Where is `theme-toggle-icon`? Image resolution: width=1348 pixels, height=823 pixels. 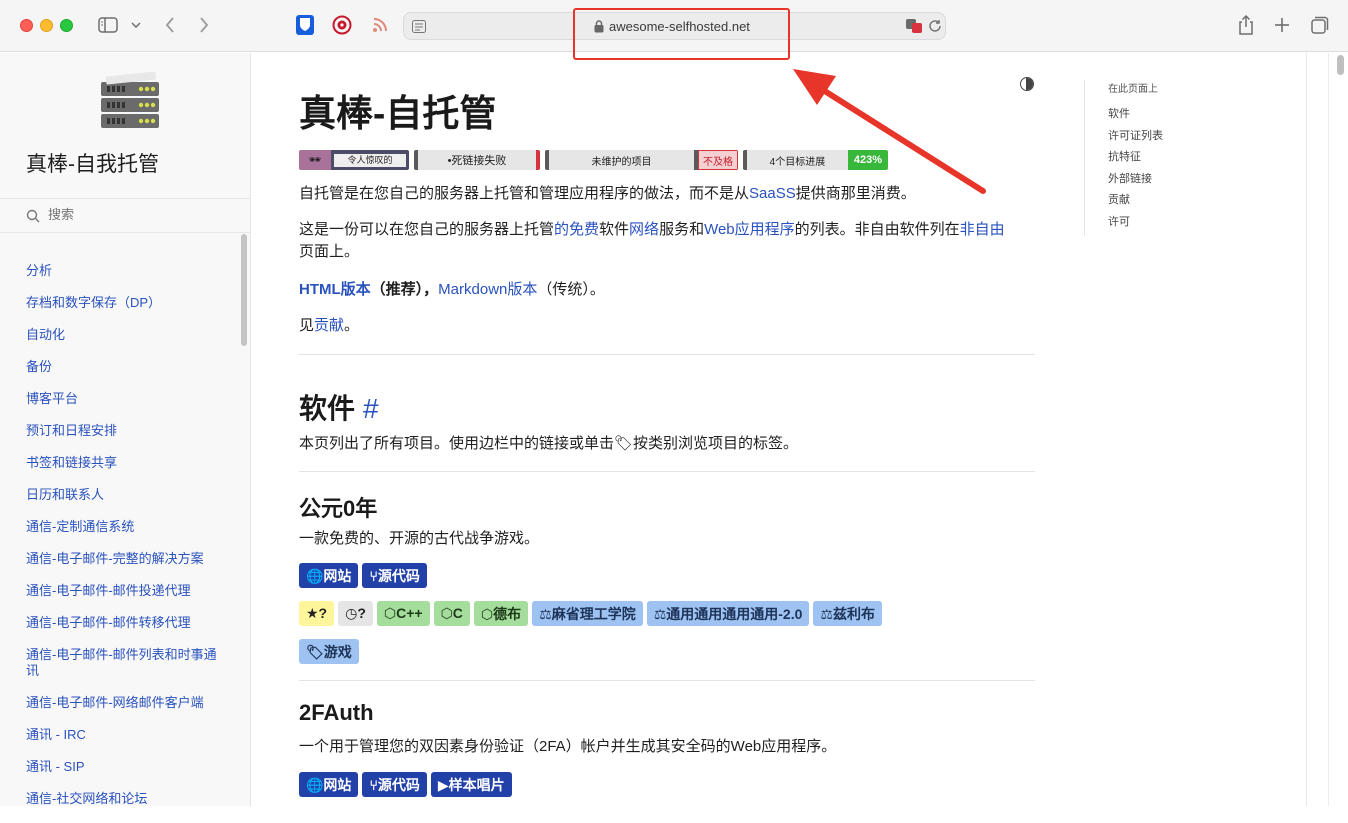 theme-toggle-icon is located at coordinates (1027, 84).